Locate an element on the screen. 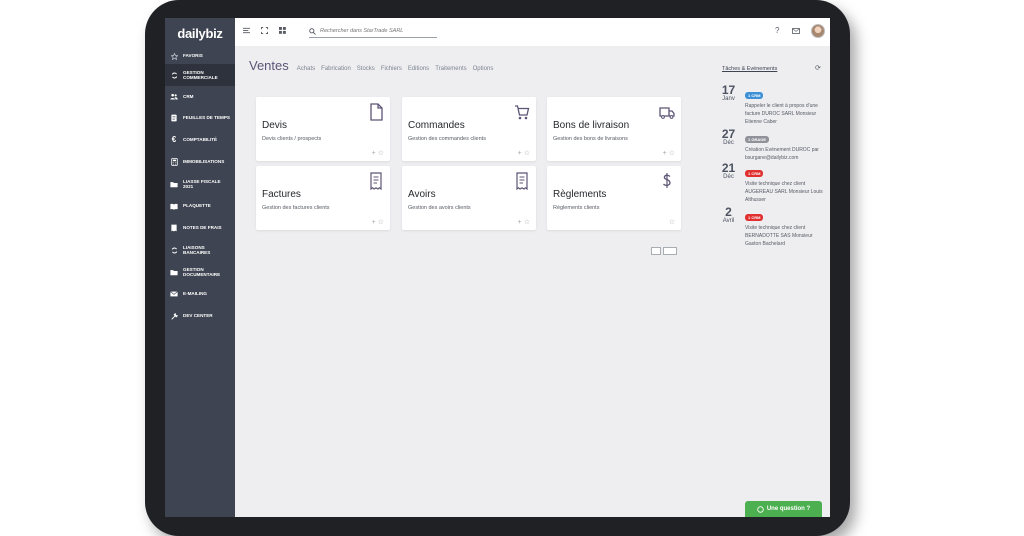 The image size is (1024, 536). card-devis: Devis Devis clients / prospects + ☆ is located at coordinates (323, 129).